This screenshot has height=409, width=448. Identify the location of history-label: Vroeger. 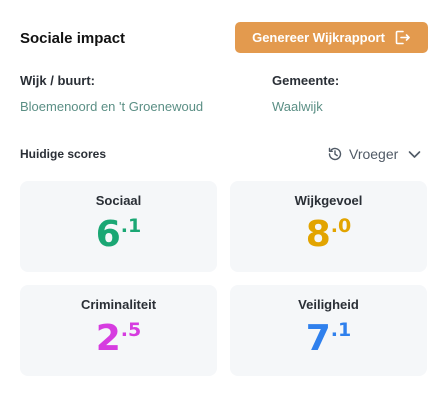
(374, 154).